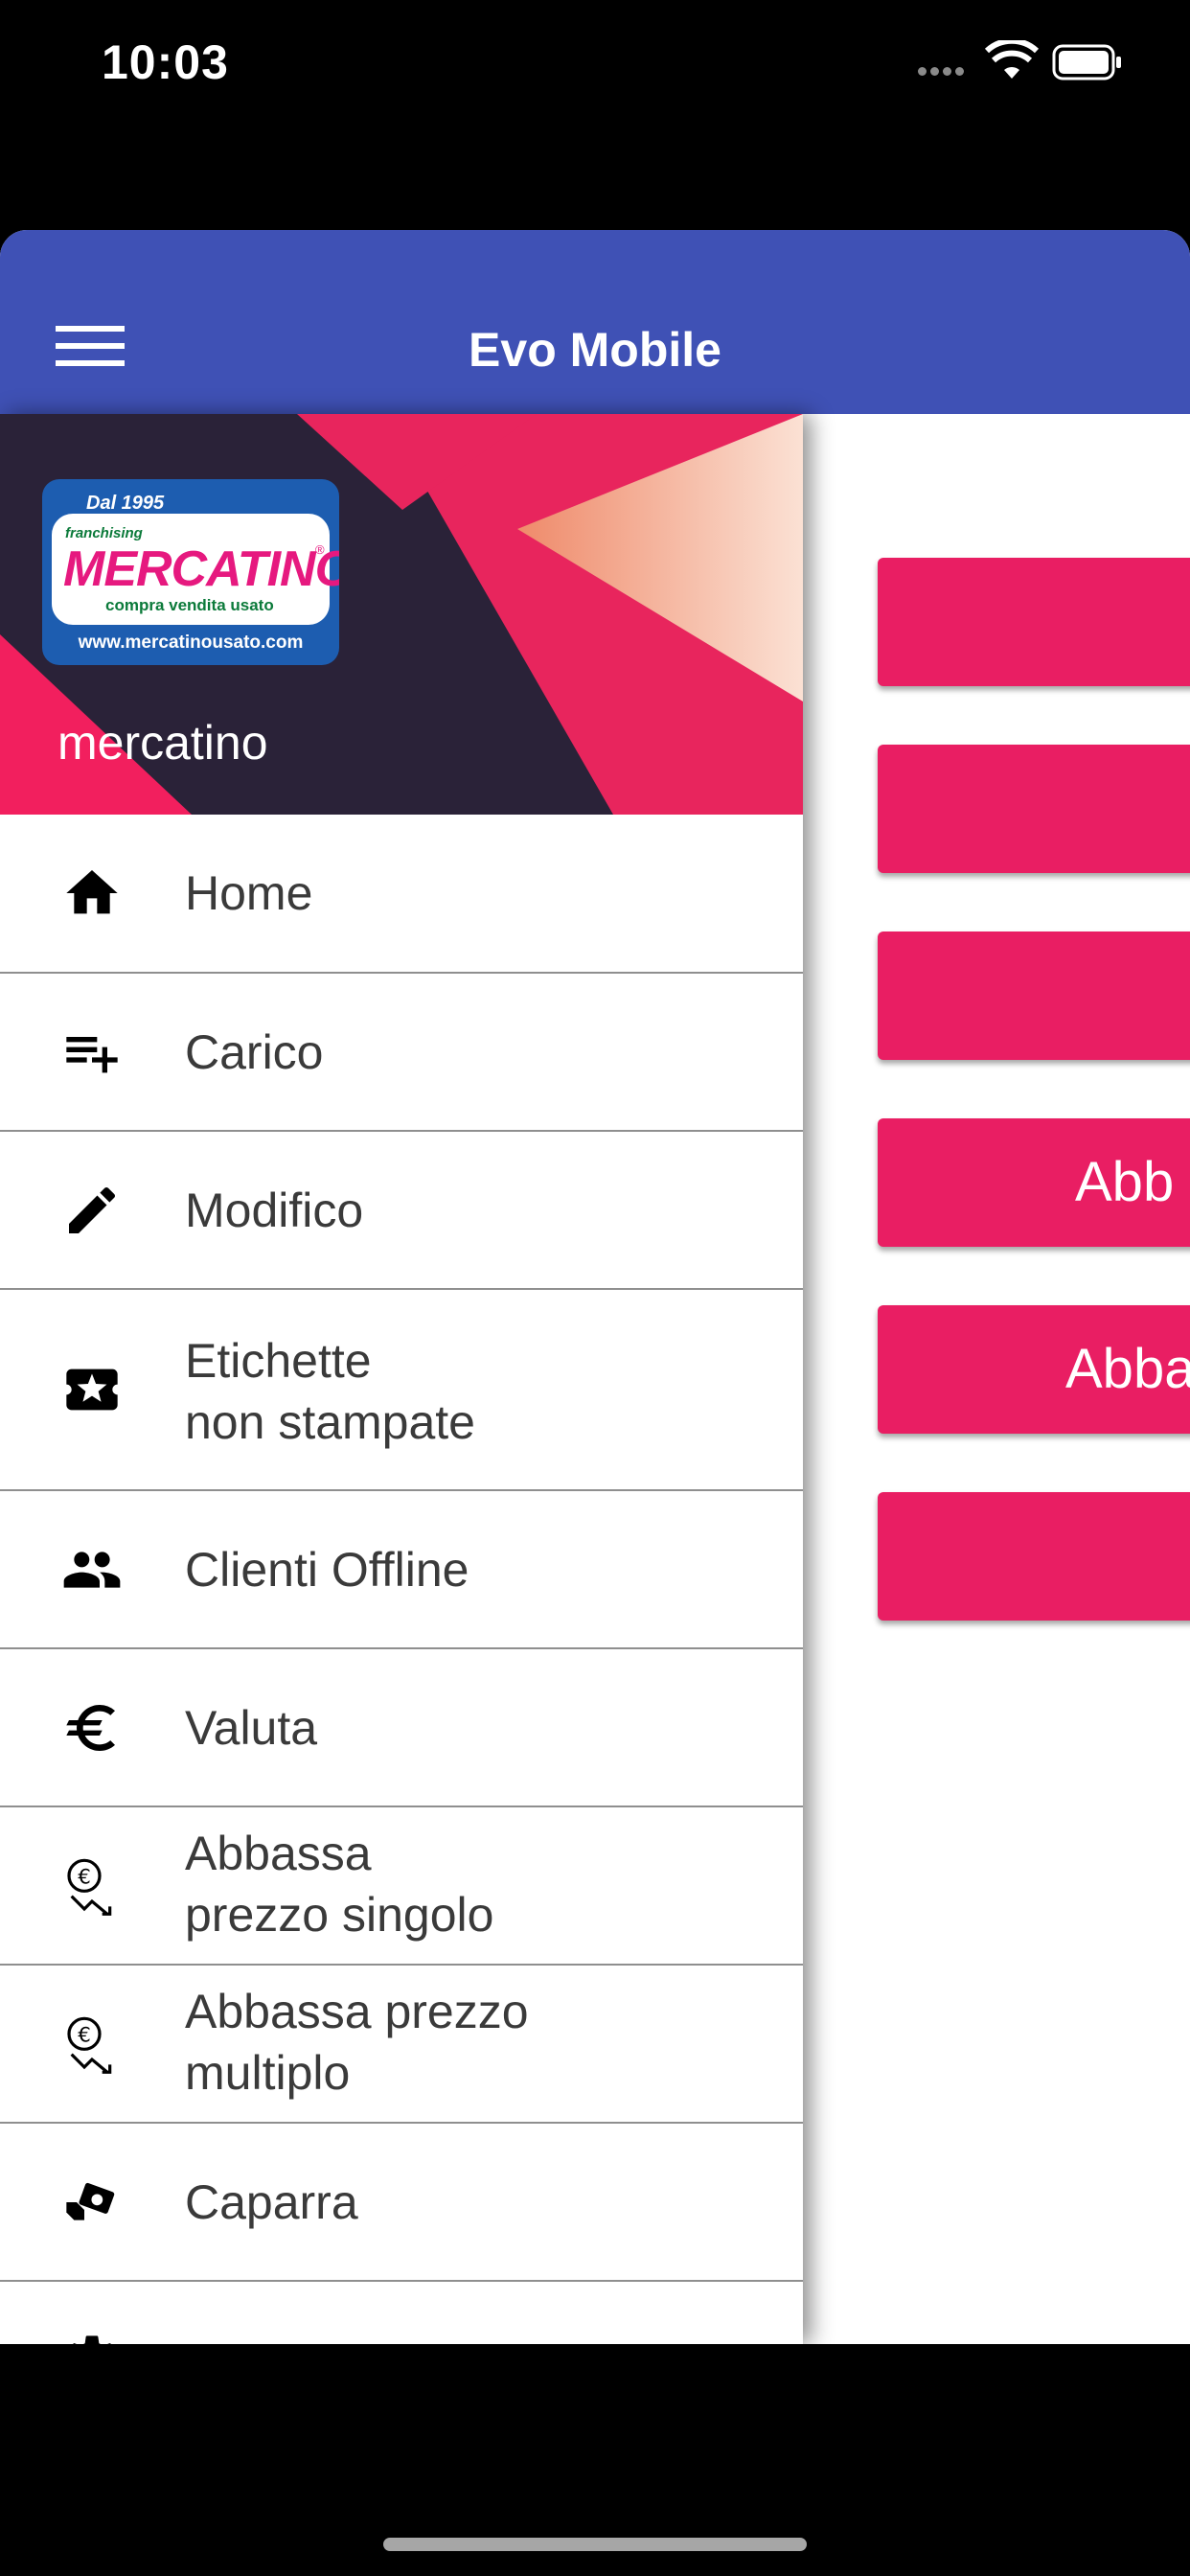 This screenshot has width=1190, height=2576. I want to click on ticket-star-icon, so click(92, 1389).